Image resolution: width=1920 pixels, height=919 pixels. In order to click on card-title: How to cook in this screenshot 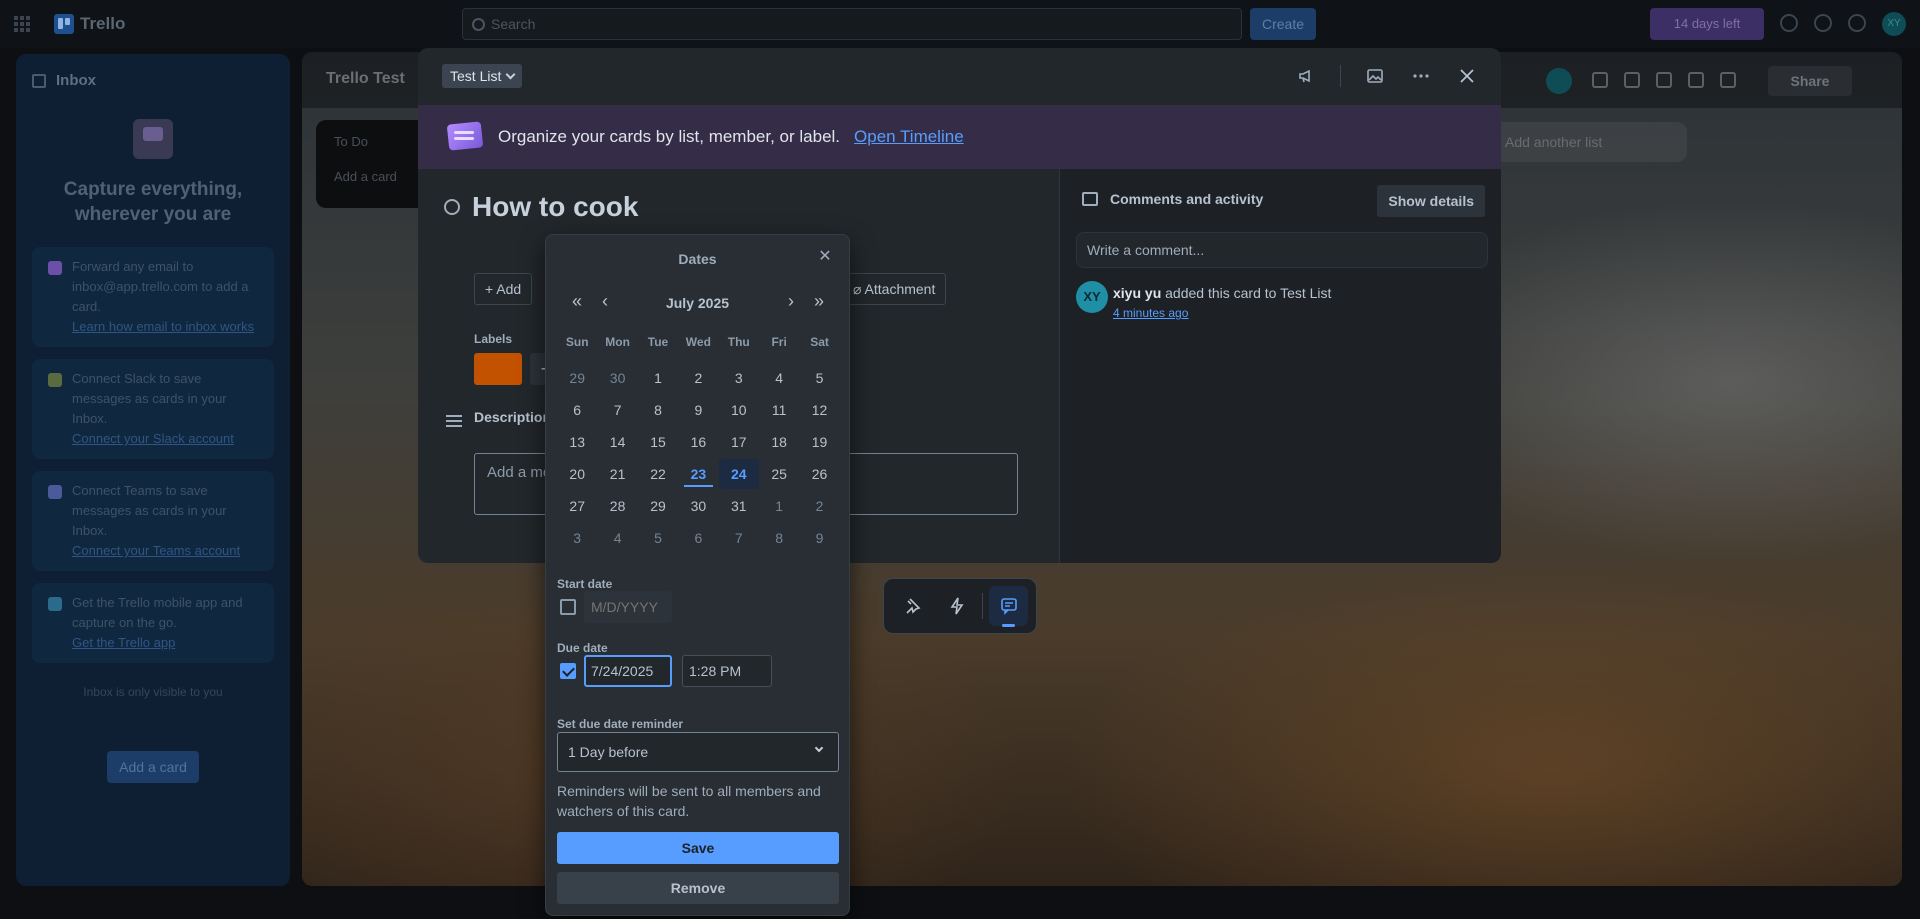, I will do `click(555, 207)`.